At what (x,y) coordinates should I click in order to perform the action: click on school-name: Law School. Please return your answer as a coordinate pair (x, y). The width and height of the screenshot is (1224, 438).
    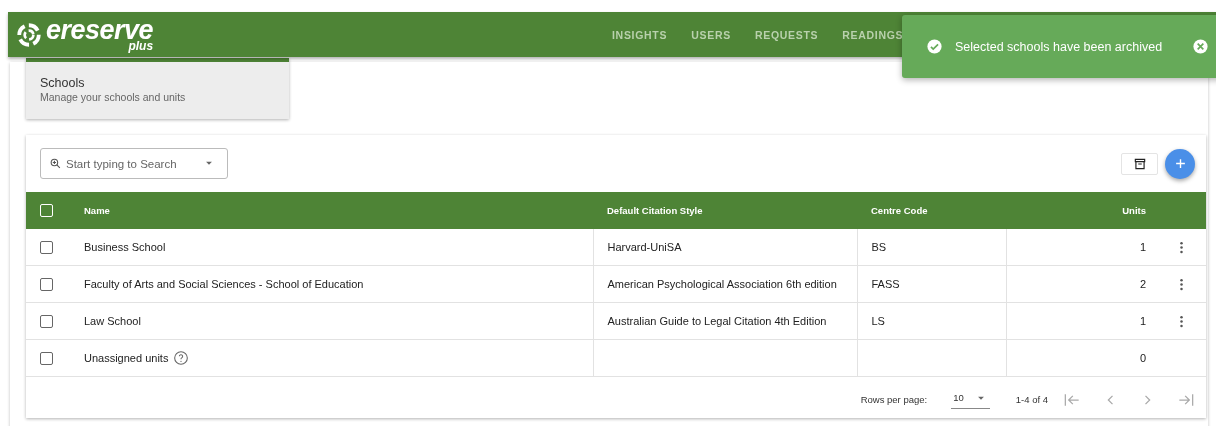
    Looking at the image, I should click on (112, 321).